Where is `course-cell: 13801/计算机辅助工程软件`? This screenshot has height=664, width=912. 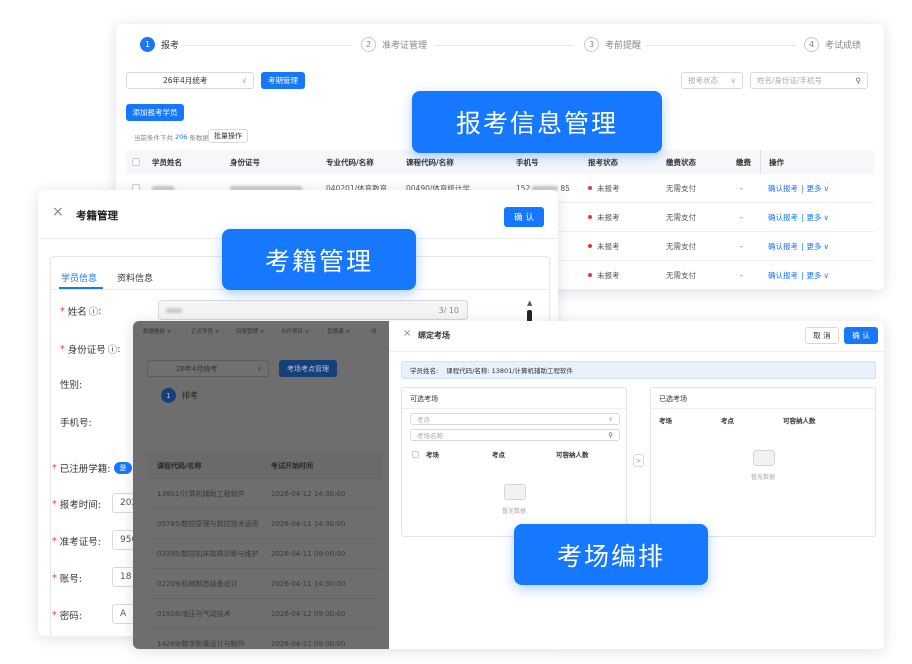
course-cell: 13801/计算机辅助工程软件 is located at coordinates (201, 493).